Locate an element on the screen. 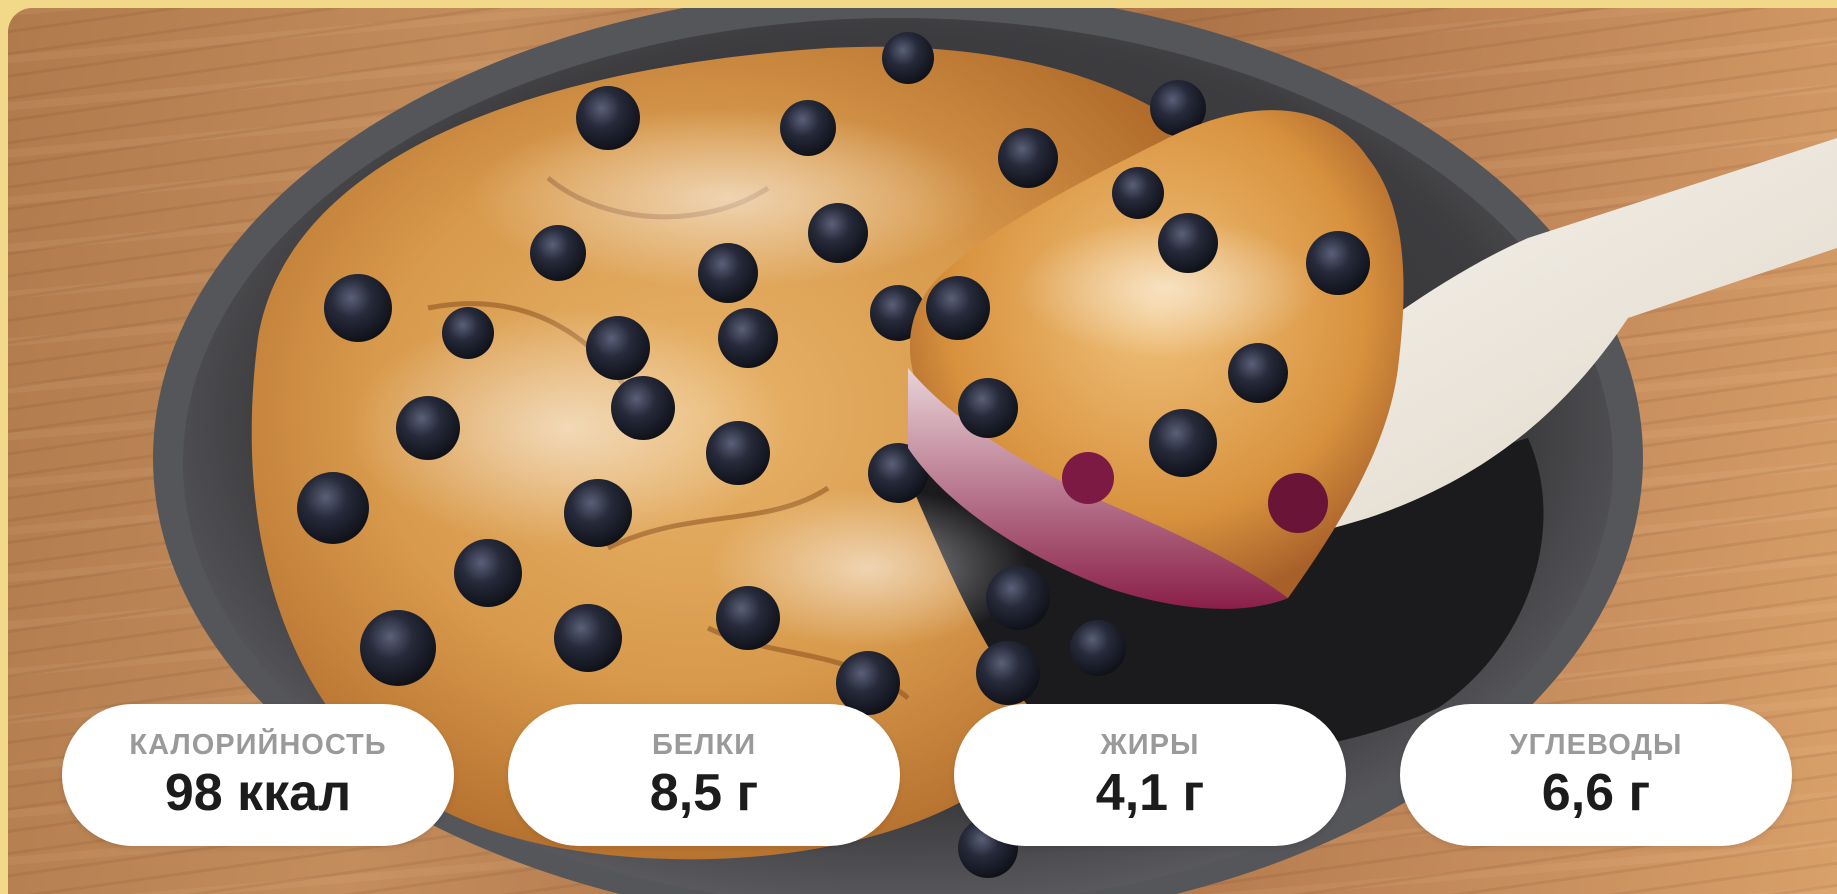 This screenshot has width=1837, height=894. fat-badge: ЖИРЫ 4,1 г is located at coordinates (1150, 775).